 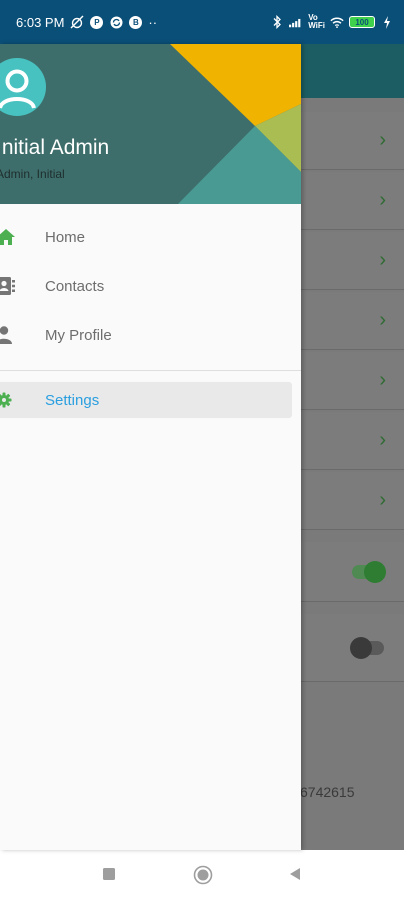 I want to click on user-name: Initial Admin, so click(x=55, y=147).